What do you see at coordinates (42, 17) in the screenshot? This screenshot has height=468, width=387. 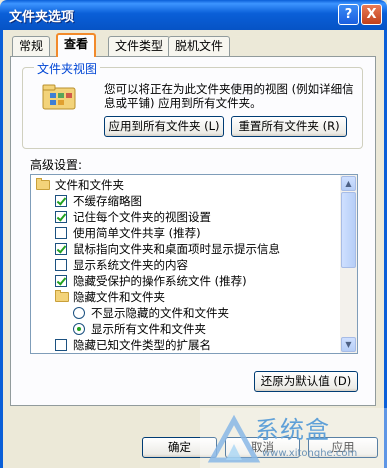 I see `window-title: 文件夹选项` at bounding box center [42, 17].